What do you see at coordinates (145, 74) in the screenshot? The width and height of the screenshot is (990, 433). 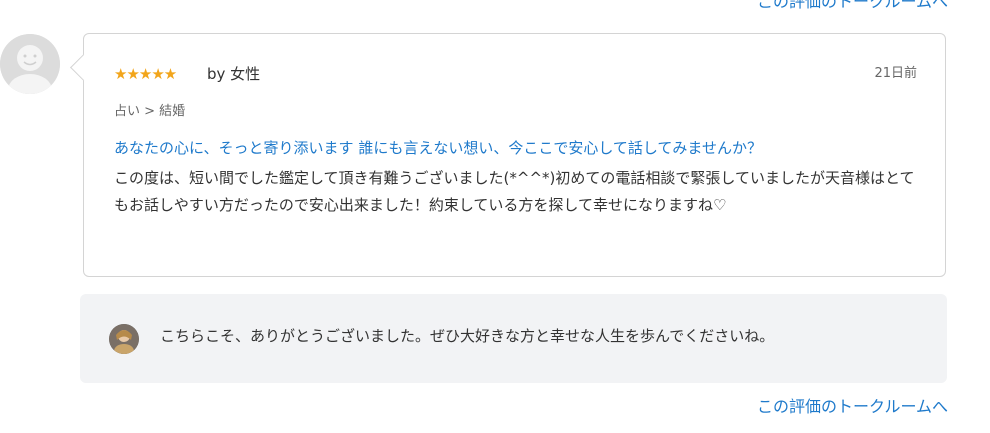 I see `star-rating: ★★★★★` at bounding box center [145, 74].